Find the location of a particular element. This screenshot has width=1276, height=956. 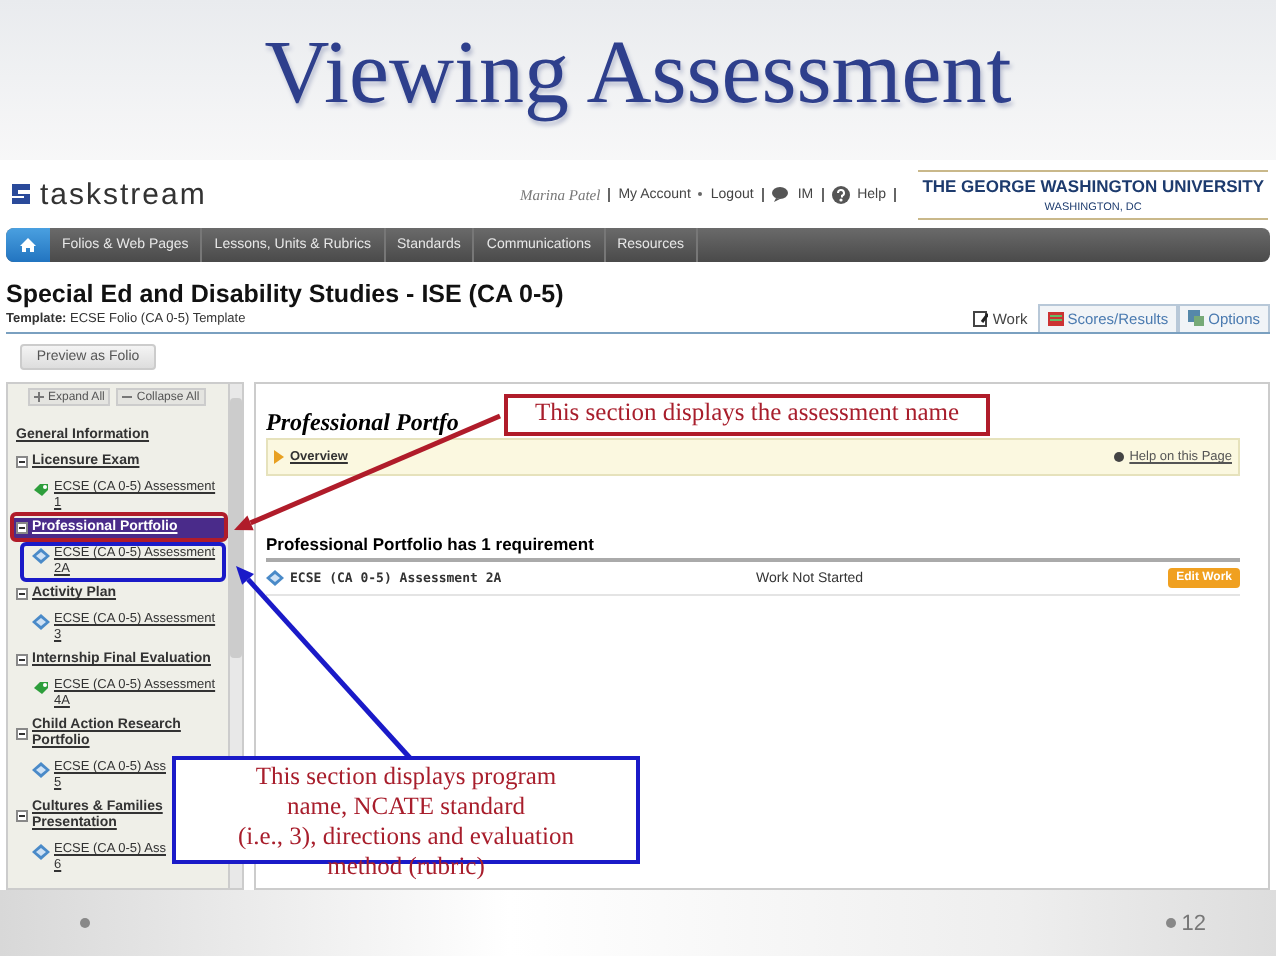

doc-icon is located at coordinates (980, 319).